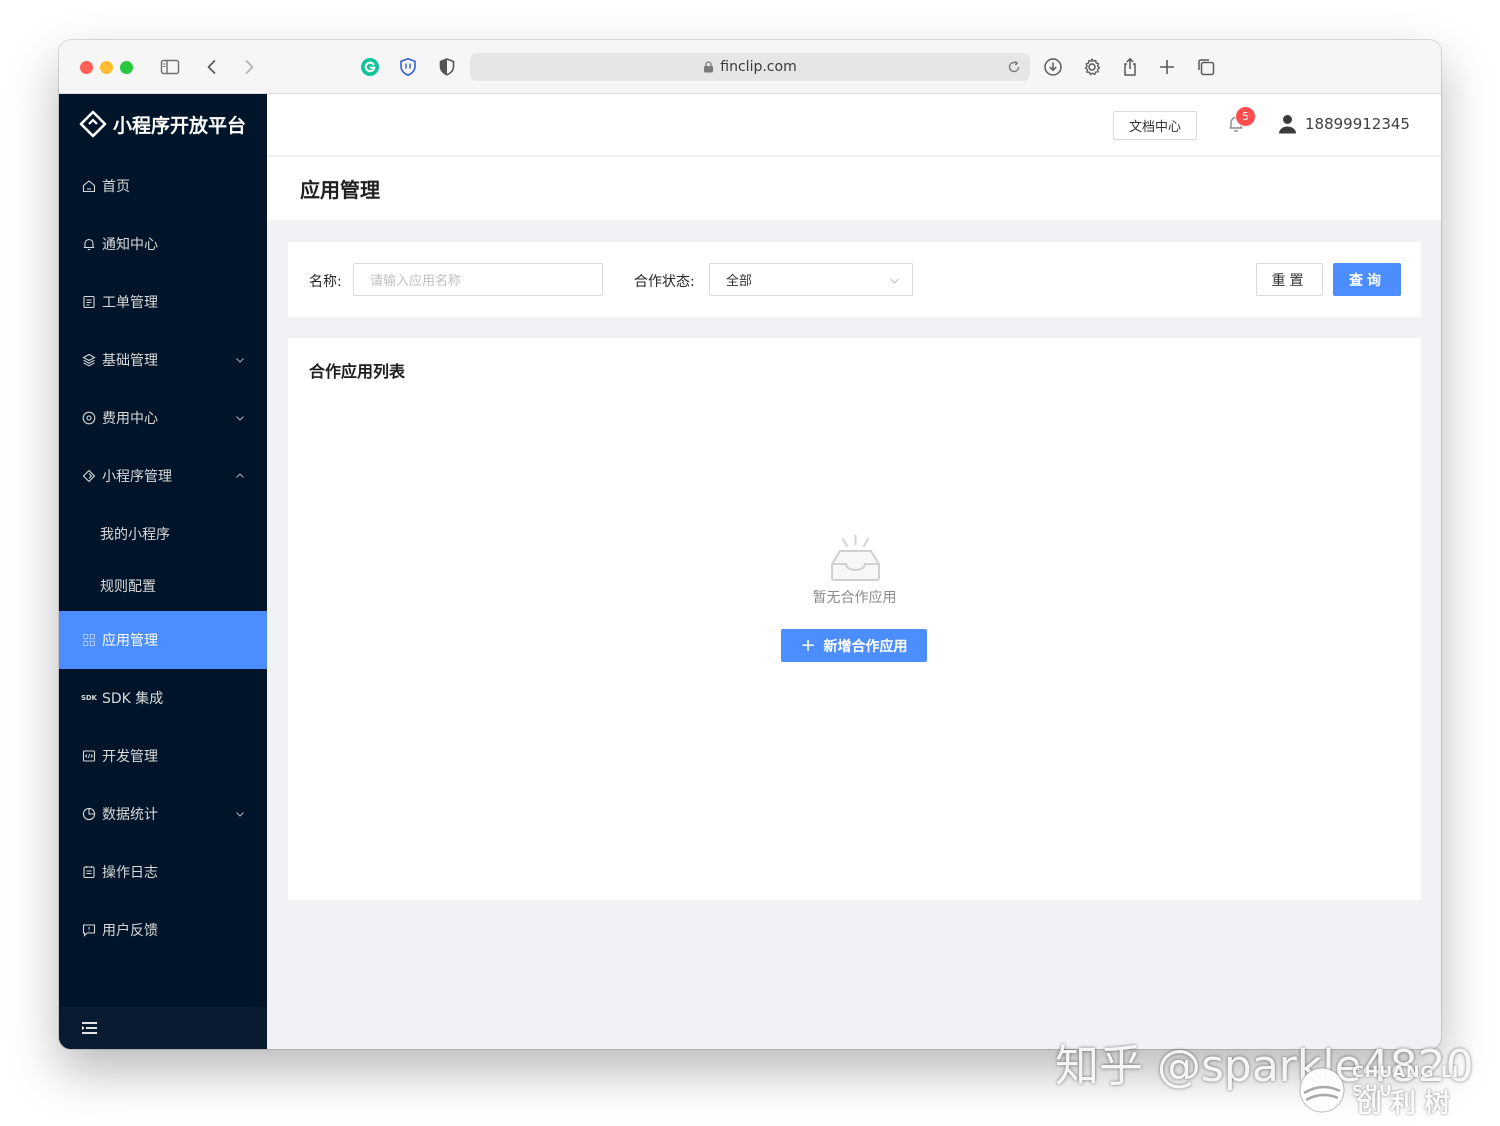  What do you see at coordinates (163, 418) in the screenshot?
I see `sidebar-item-billing: 费用中心` at bounding box center [163, 418].